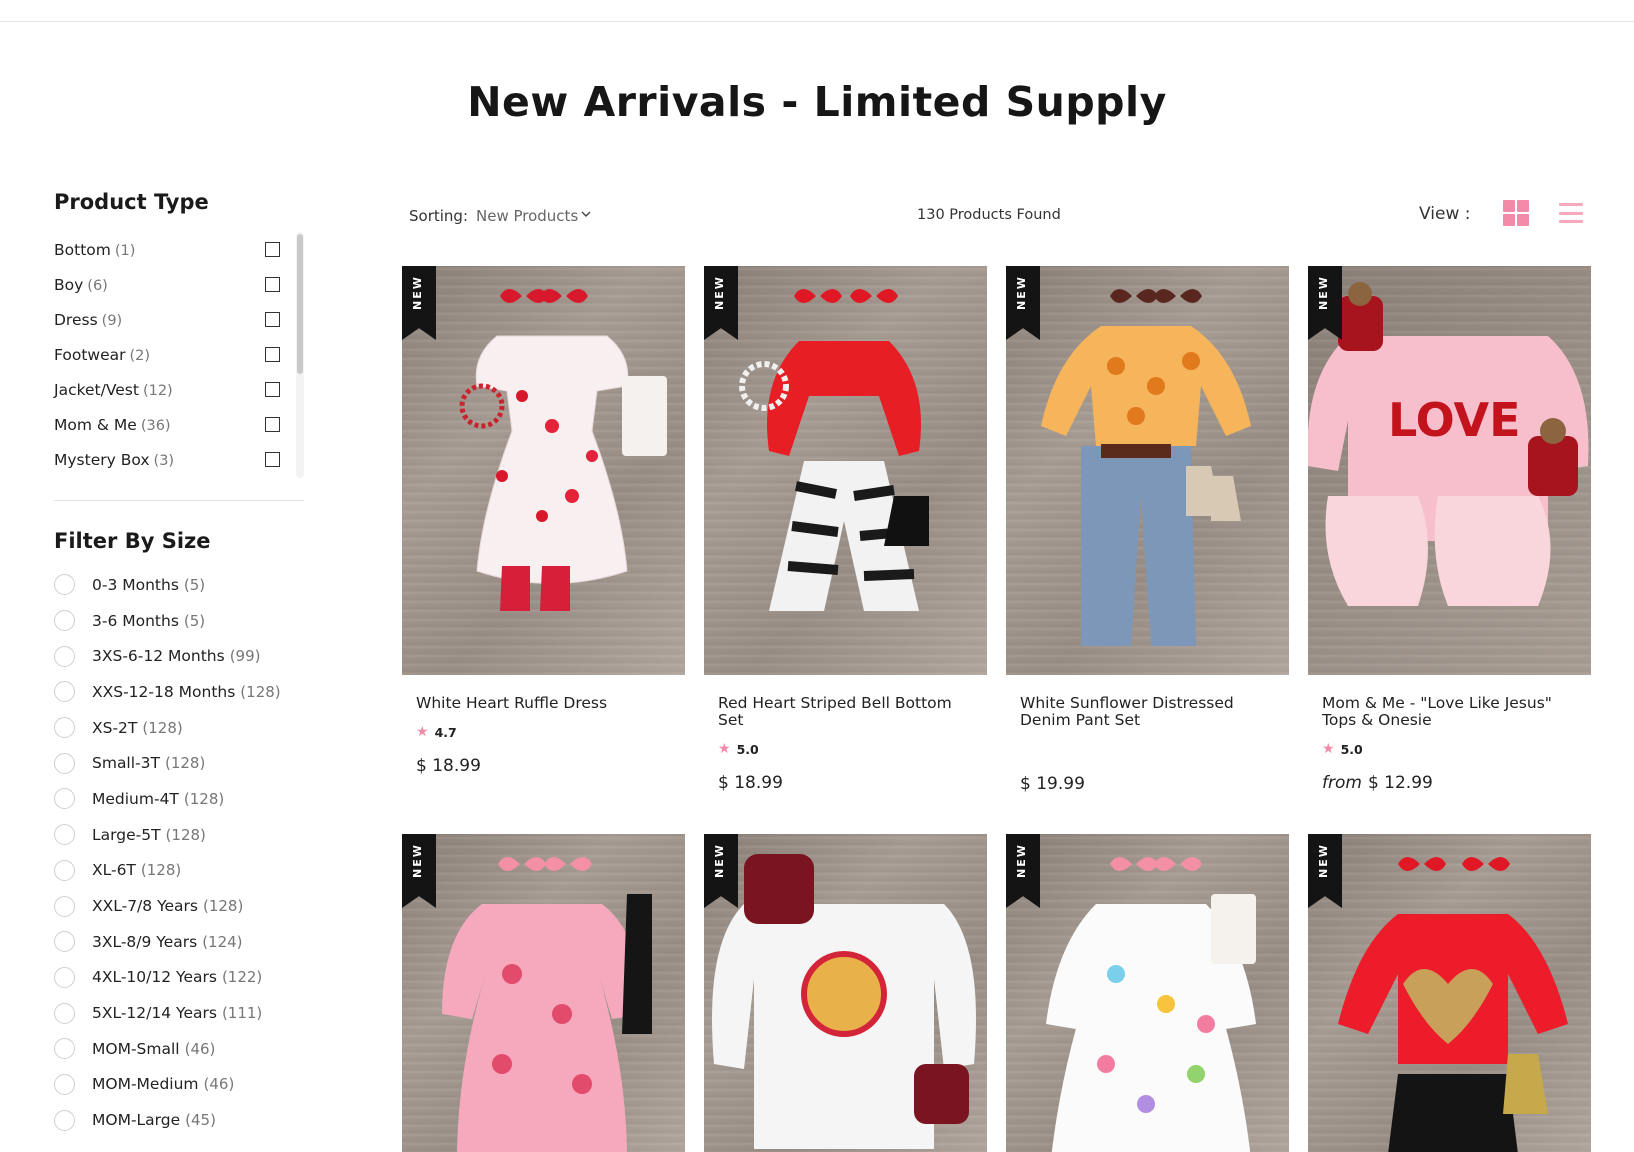 The width and height of the screenshot is (1634, 1152). What do you see at coordinates (179, 389) in the screenshot?
I see `filter-item-jacket-vest: Jacket/Vest (12)` at bounding box center [179, 389].